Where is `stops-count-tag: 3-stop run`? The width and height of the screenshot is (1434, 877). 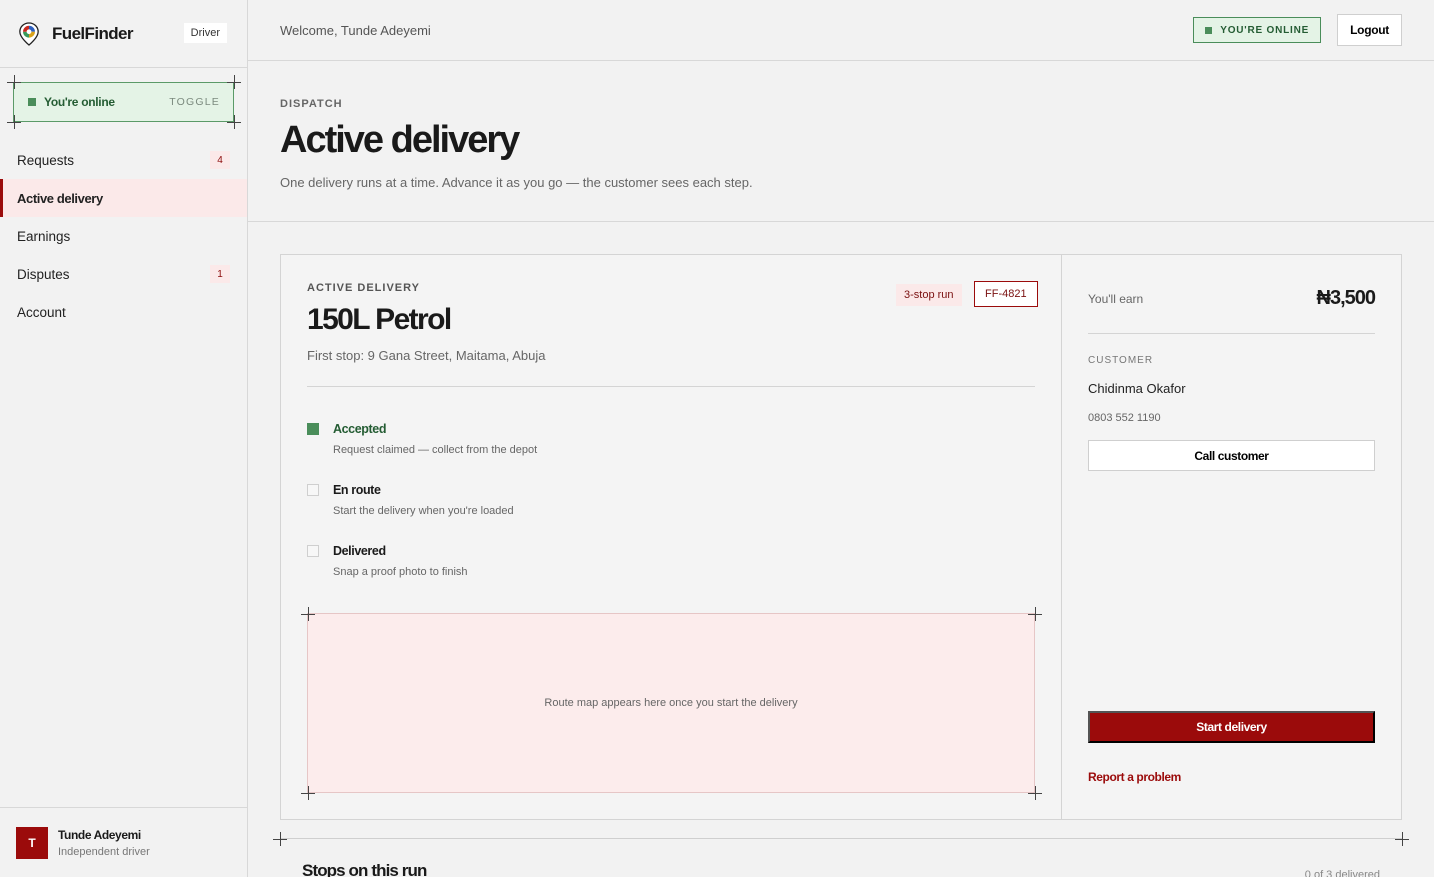 stops-count-tag: 3-stop run is located at coordinates (929, 295).